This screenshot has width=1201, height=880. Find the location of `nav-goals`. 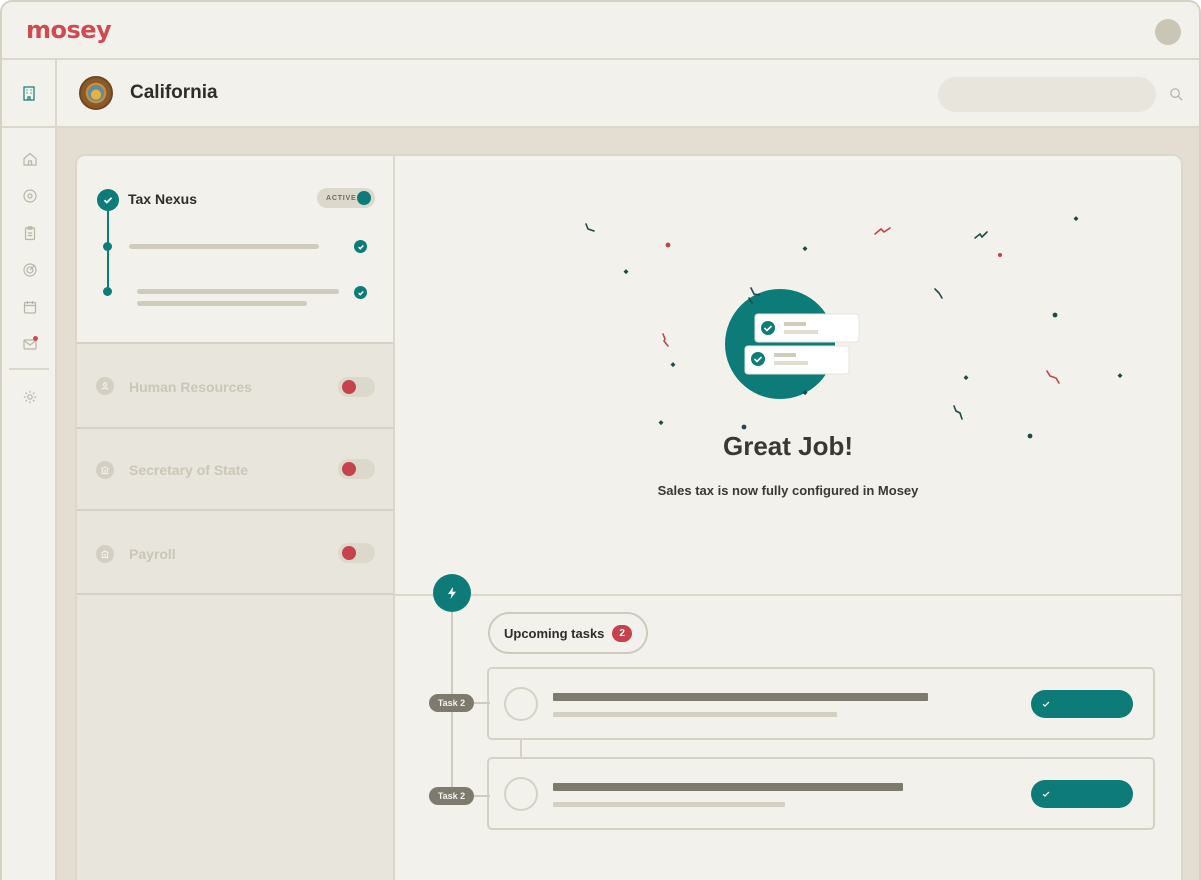

nav-goals is located at coordinates (29, 269).